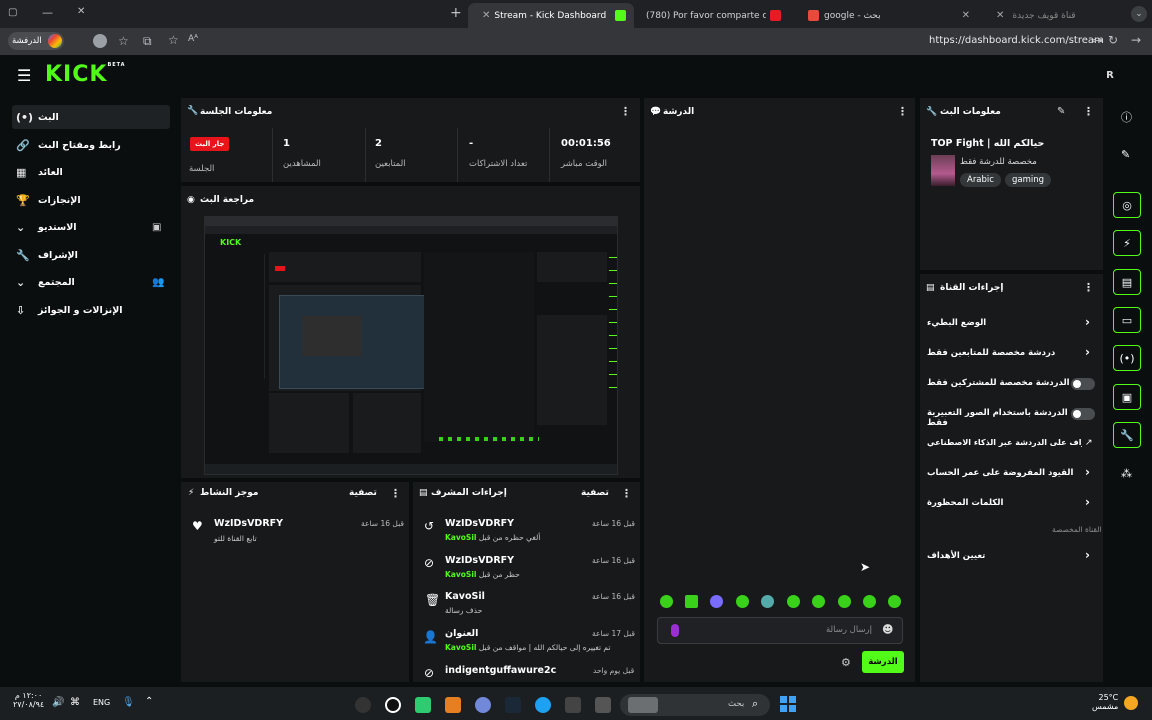  Describe the element at coordinates (695, 705) in the screenshot. I see `taskbar-search: بحث ⌕` at that location.